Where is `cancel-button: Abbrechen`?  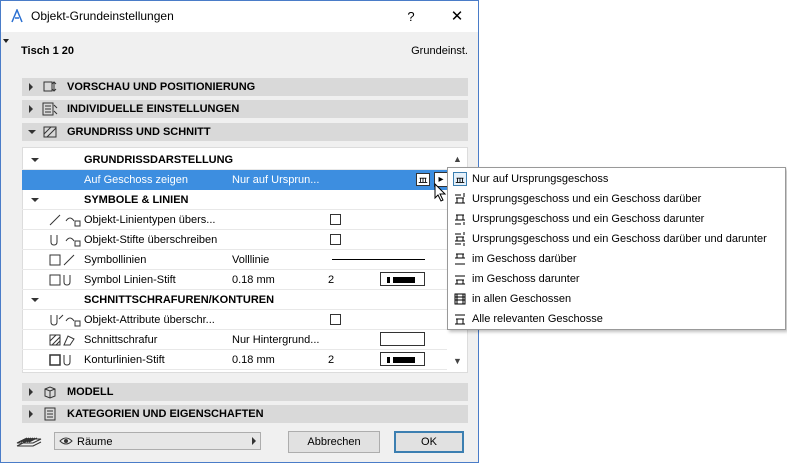
cancel-button: Abbrechen is located at coordinates (334, 442).